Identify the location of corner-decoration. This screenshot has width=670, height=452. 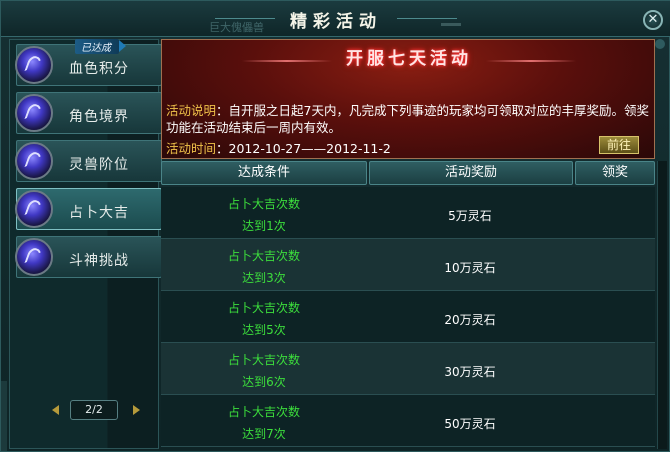
(660, 44).